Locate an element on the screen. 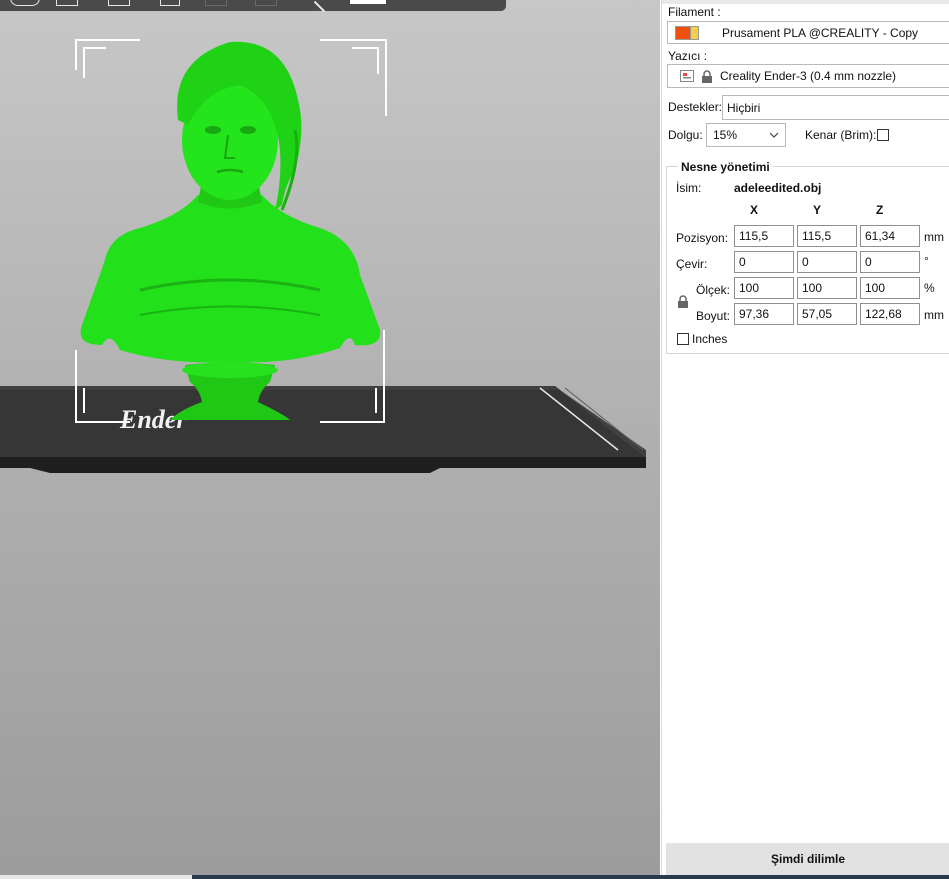  arrange-icon is located at coordinates (170, 3).